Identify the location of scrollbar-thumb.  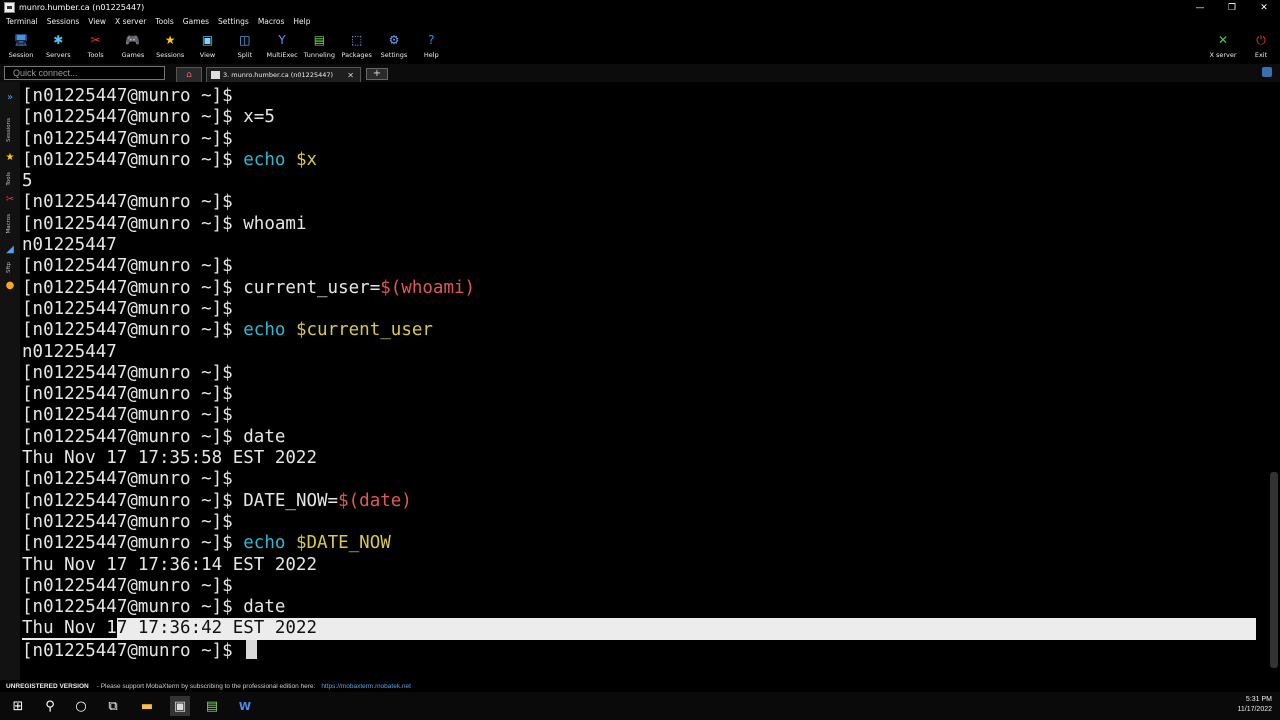
(1274, 570).